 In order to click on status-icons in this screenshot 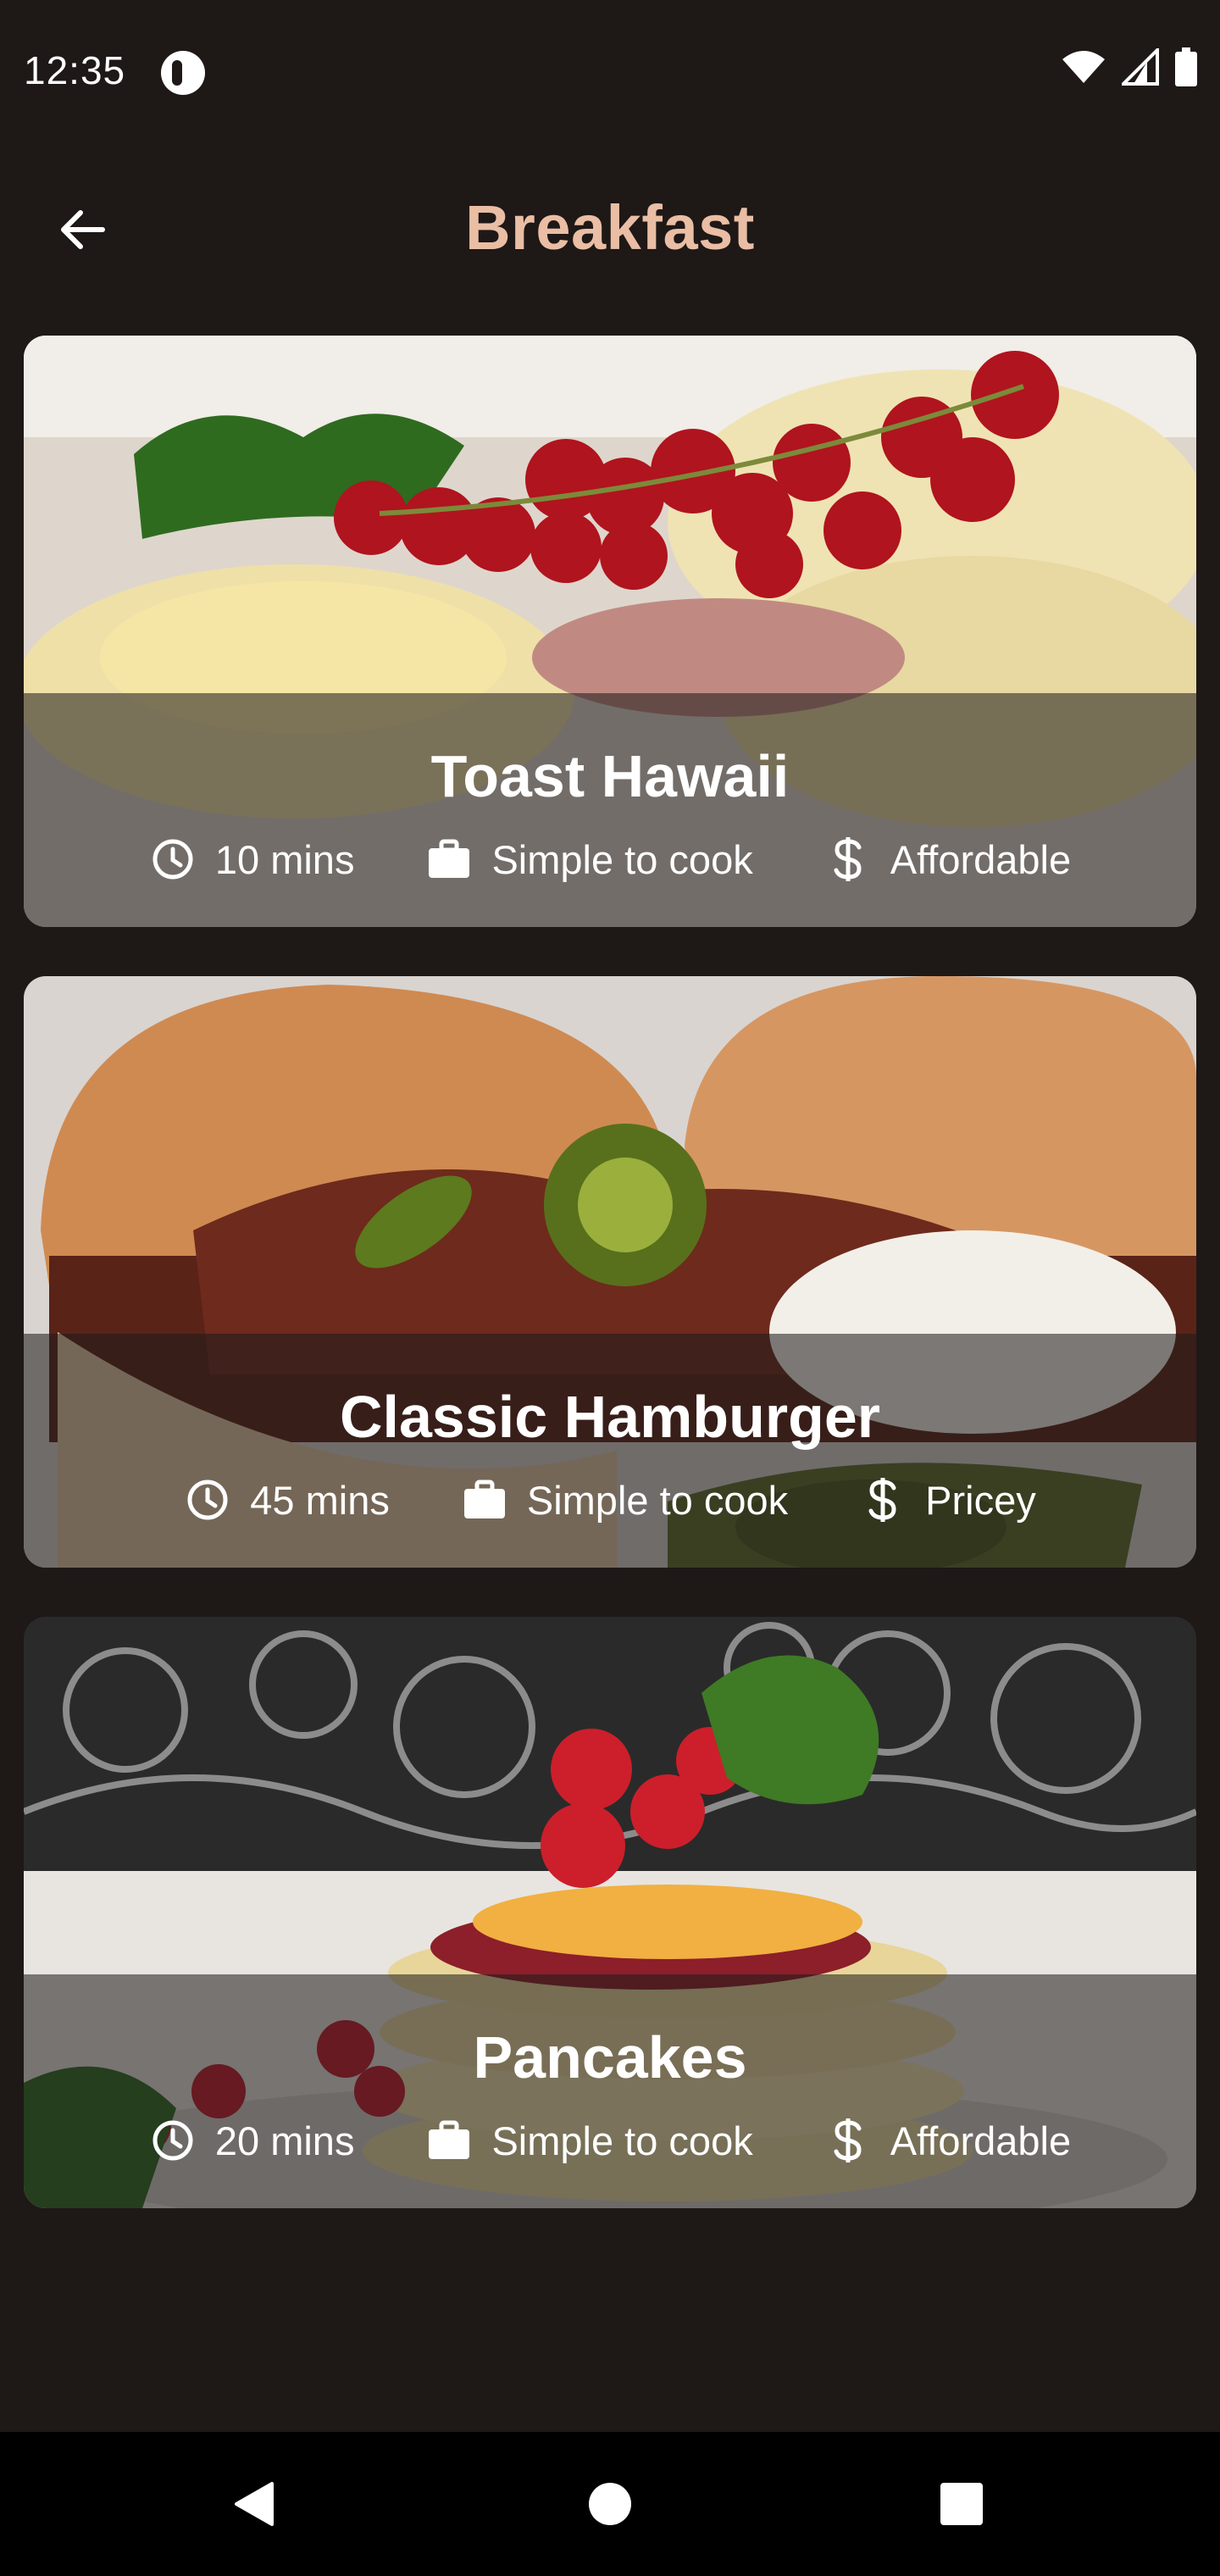, I will do `click(1129, 66)`.